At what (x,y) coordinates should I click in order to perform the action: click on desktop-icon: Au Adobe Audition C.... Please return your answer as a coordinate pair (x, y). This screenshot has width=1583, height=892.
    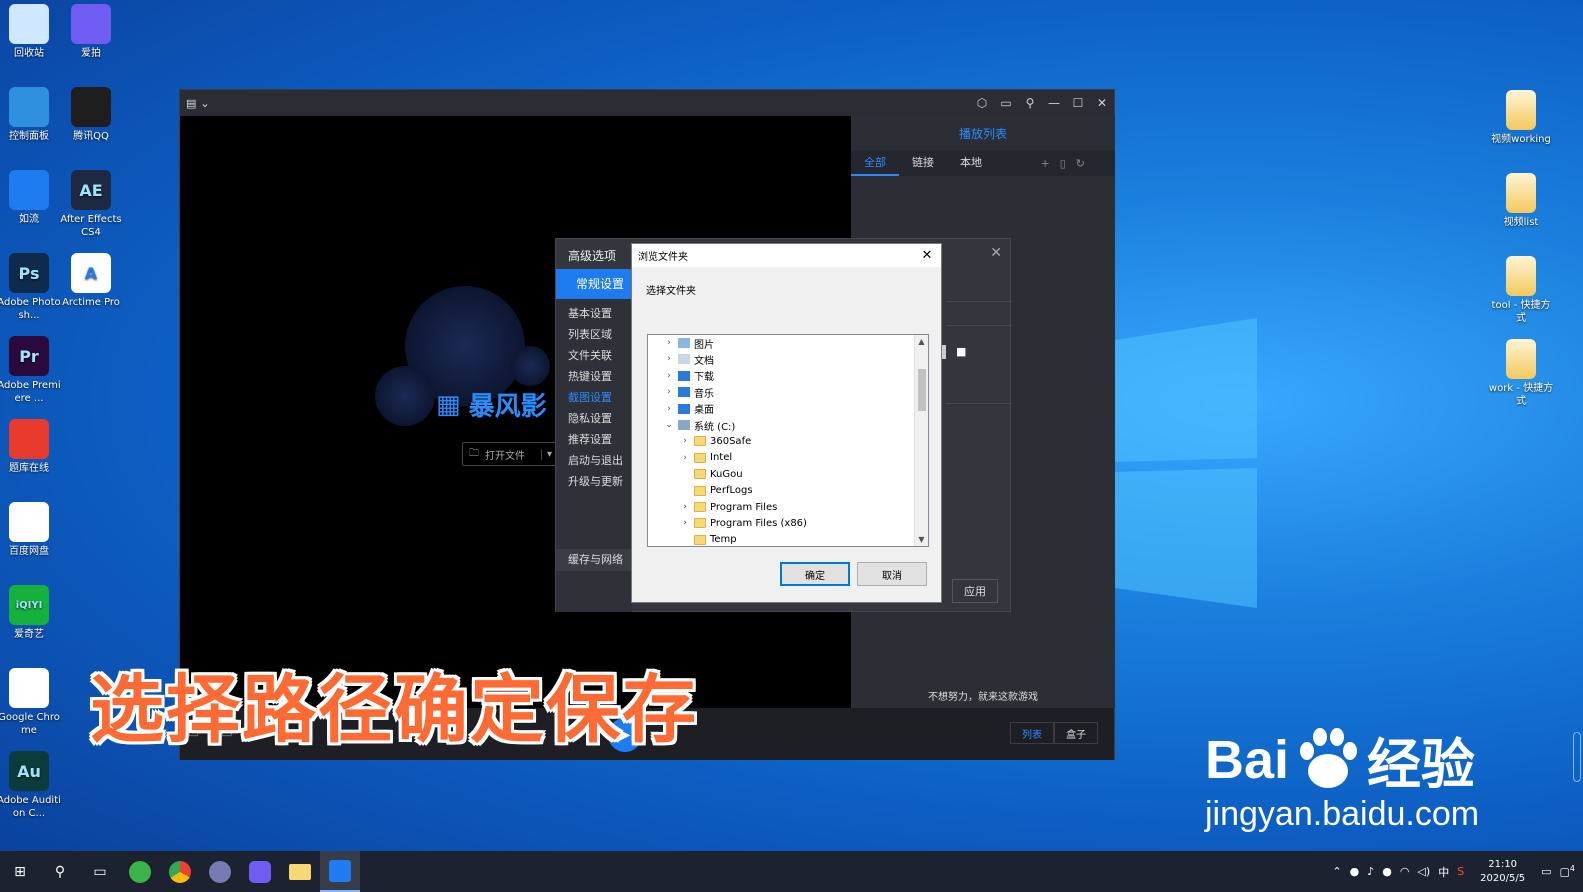
    Looking at the image, I should click on (30, 785).